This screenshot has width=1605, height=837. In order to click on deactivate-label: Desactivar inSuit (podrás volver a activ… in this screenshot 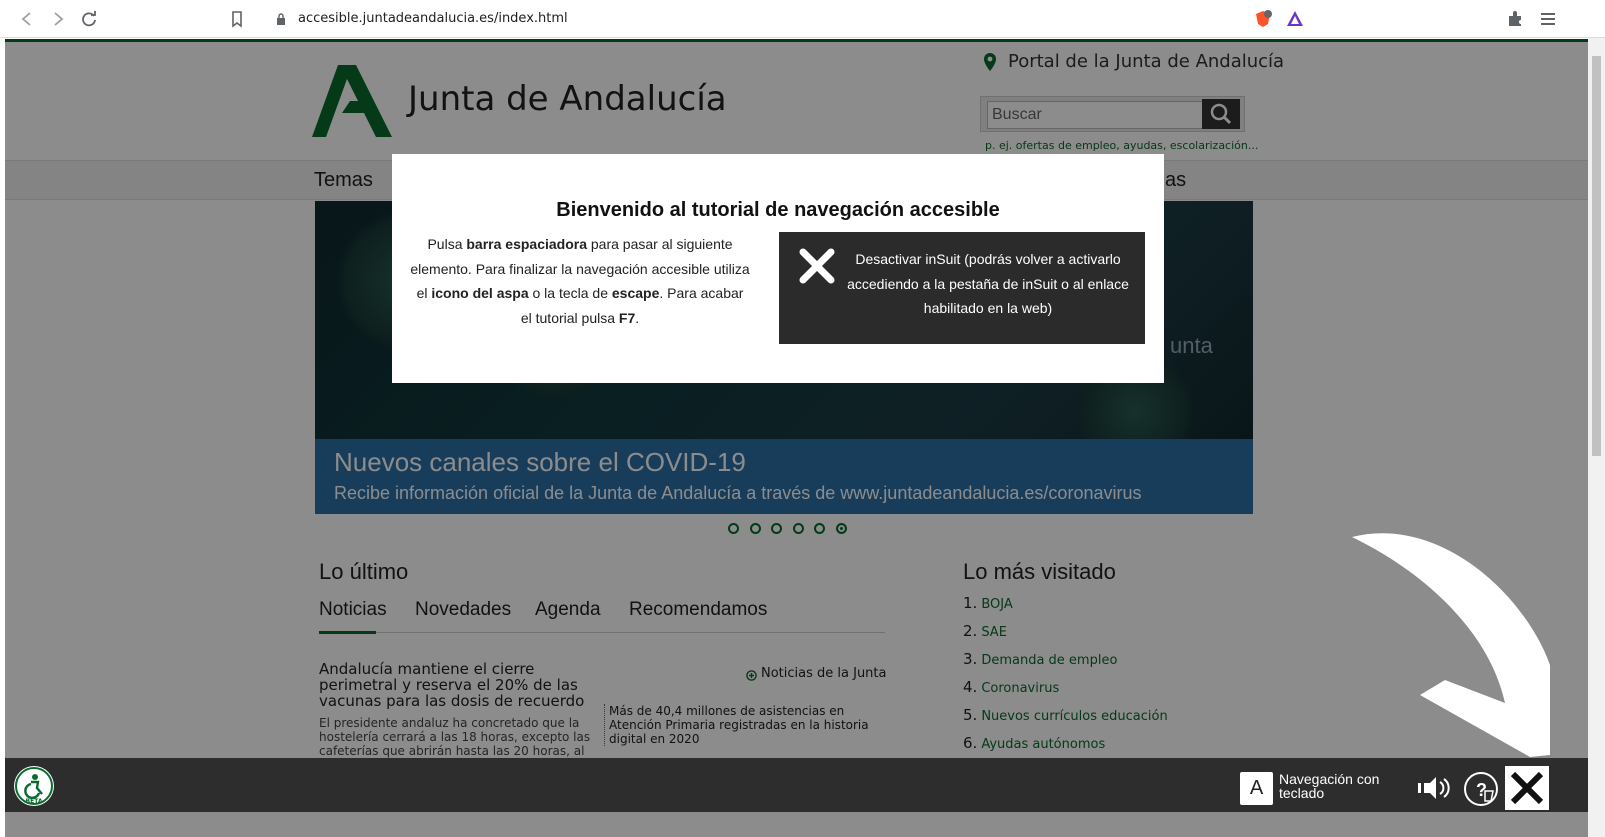, I will do `click(988, 283)`.